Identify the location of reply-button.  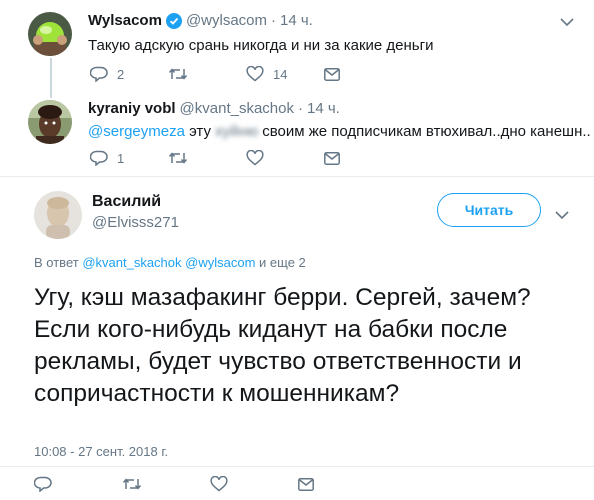
(78, 484).